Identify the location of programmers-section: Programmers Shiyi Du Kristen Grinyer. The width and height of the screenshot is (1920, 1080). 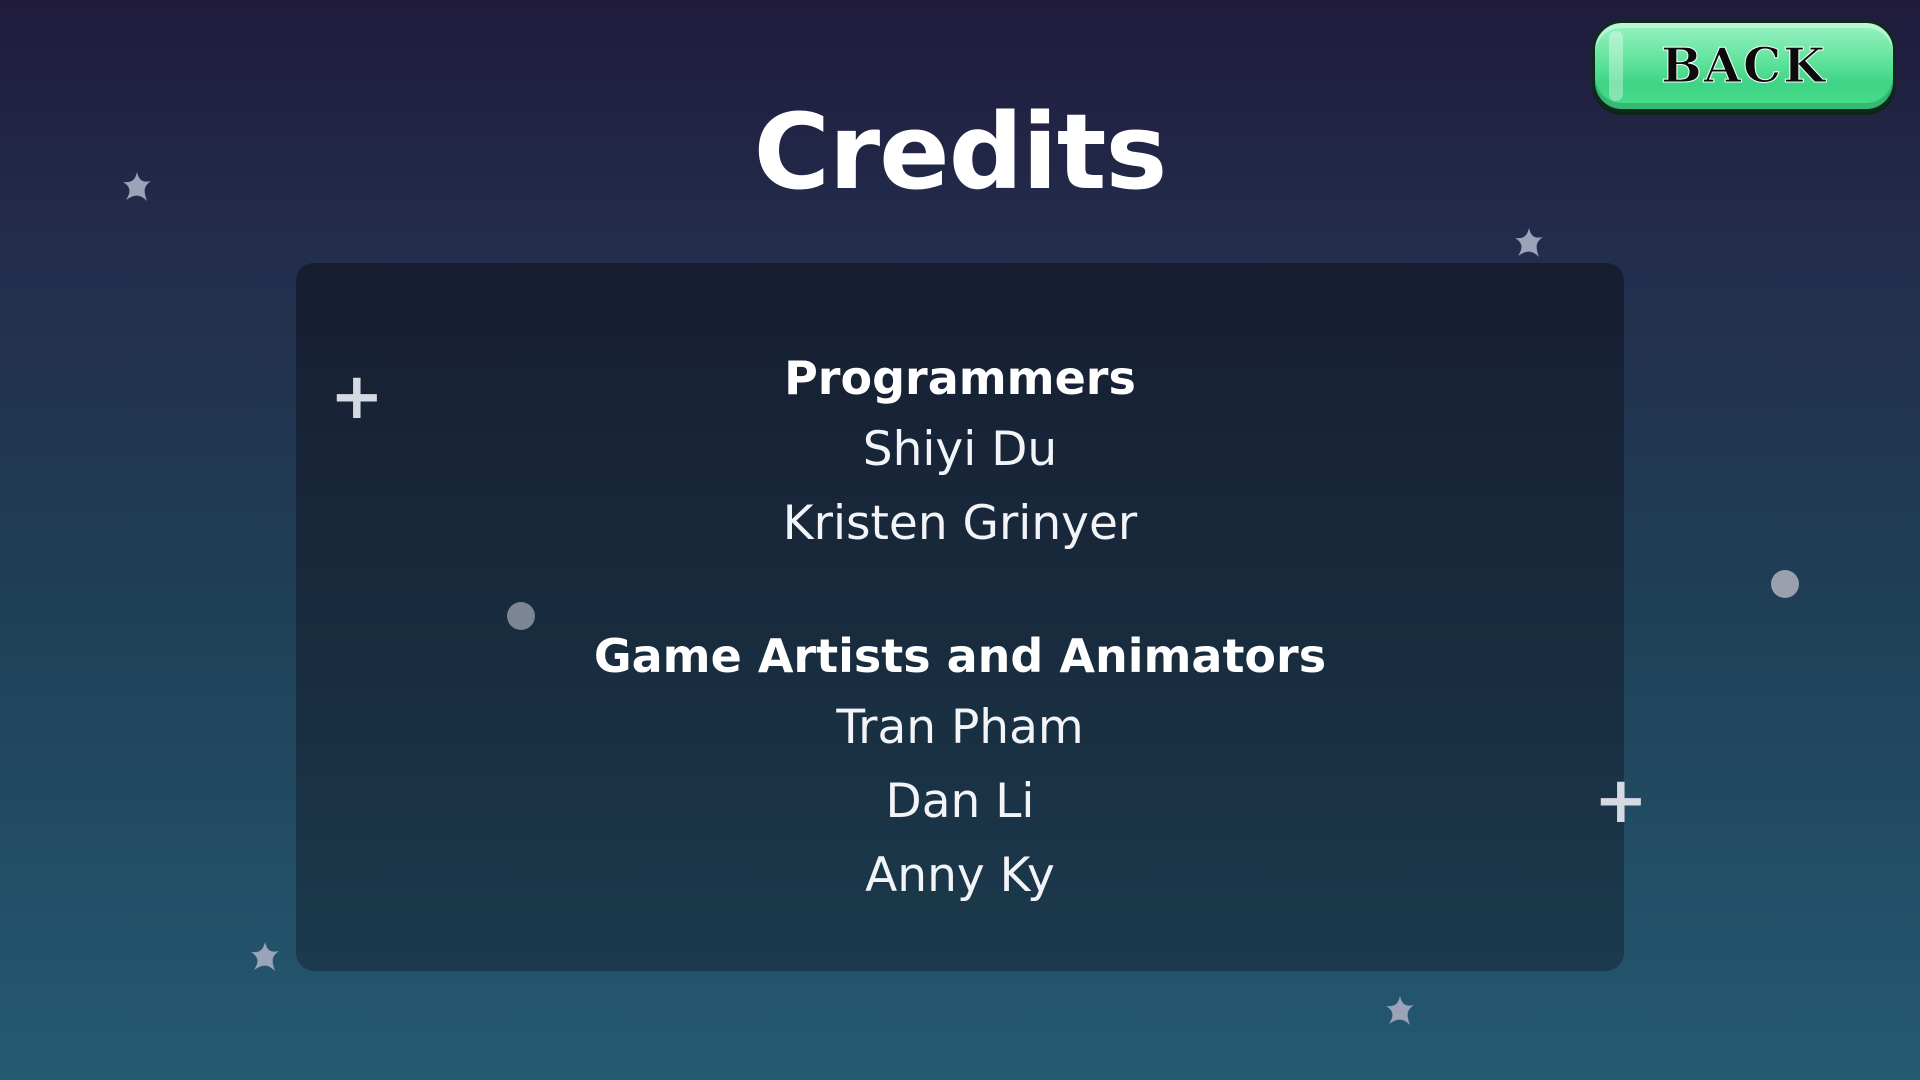
(960, 452).